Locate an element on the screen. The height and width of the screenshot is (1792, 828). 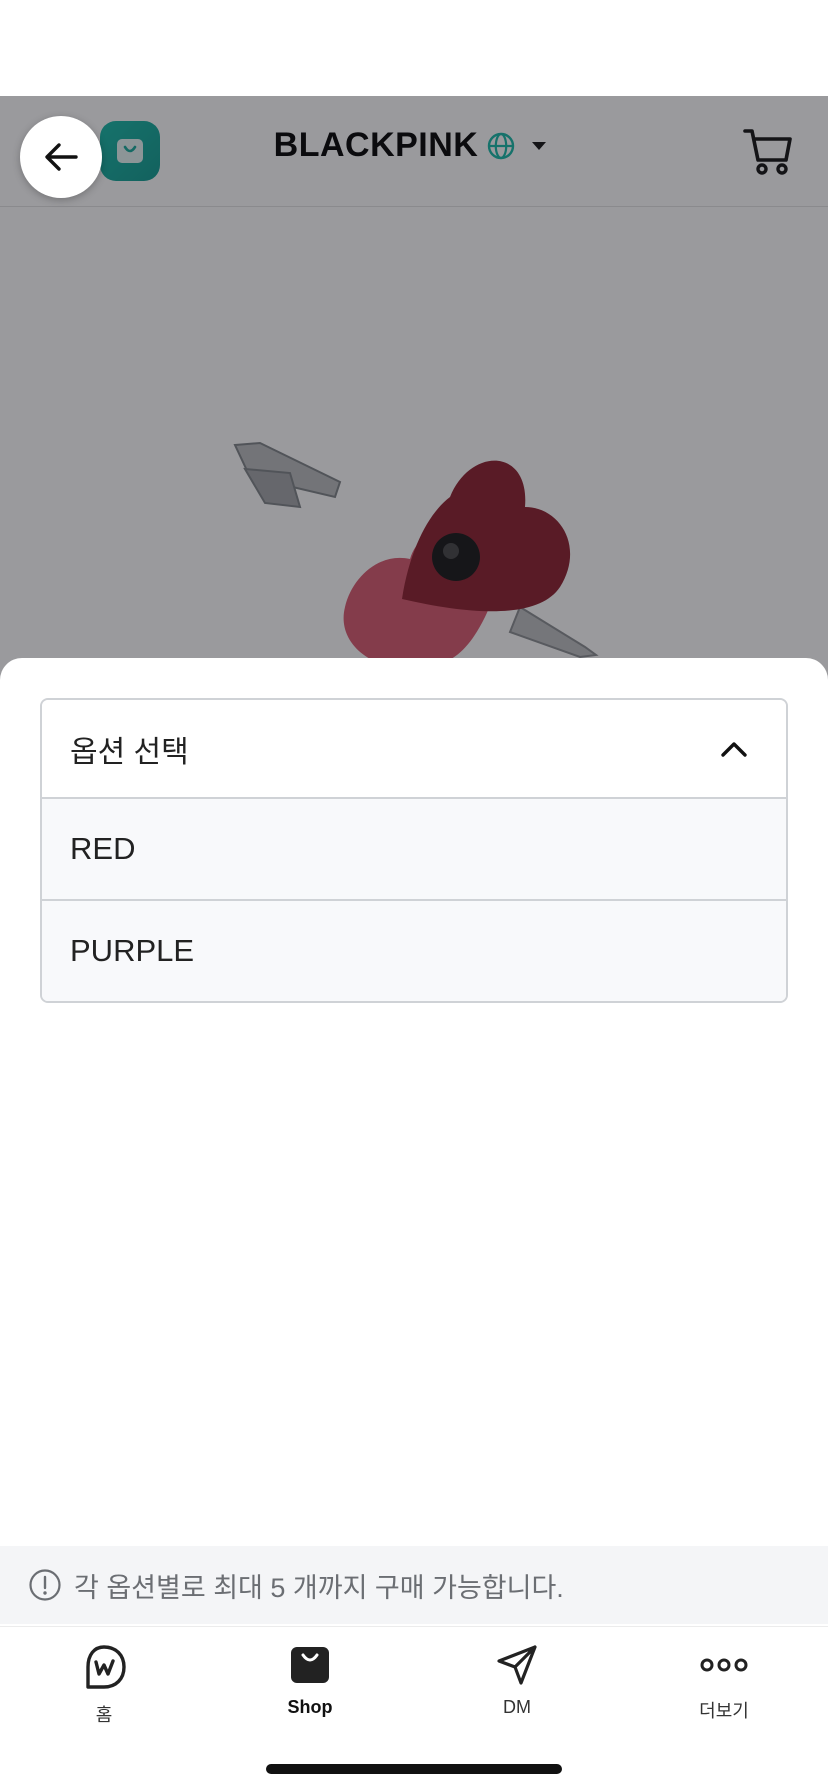
option-dropdown-title: 옵션 선택 is located at coordinates (129, 752).